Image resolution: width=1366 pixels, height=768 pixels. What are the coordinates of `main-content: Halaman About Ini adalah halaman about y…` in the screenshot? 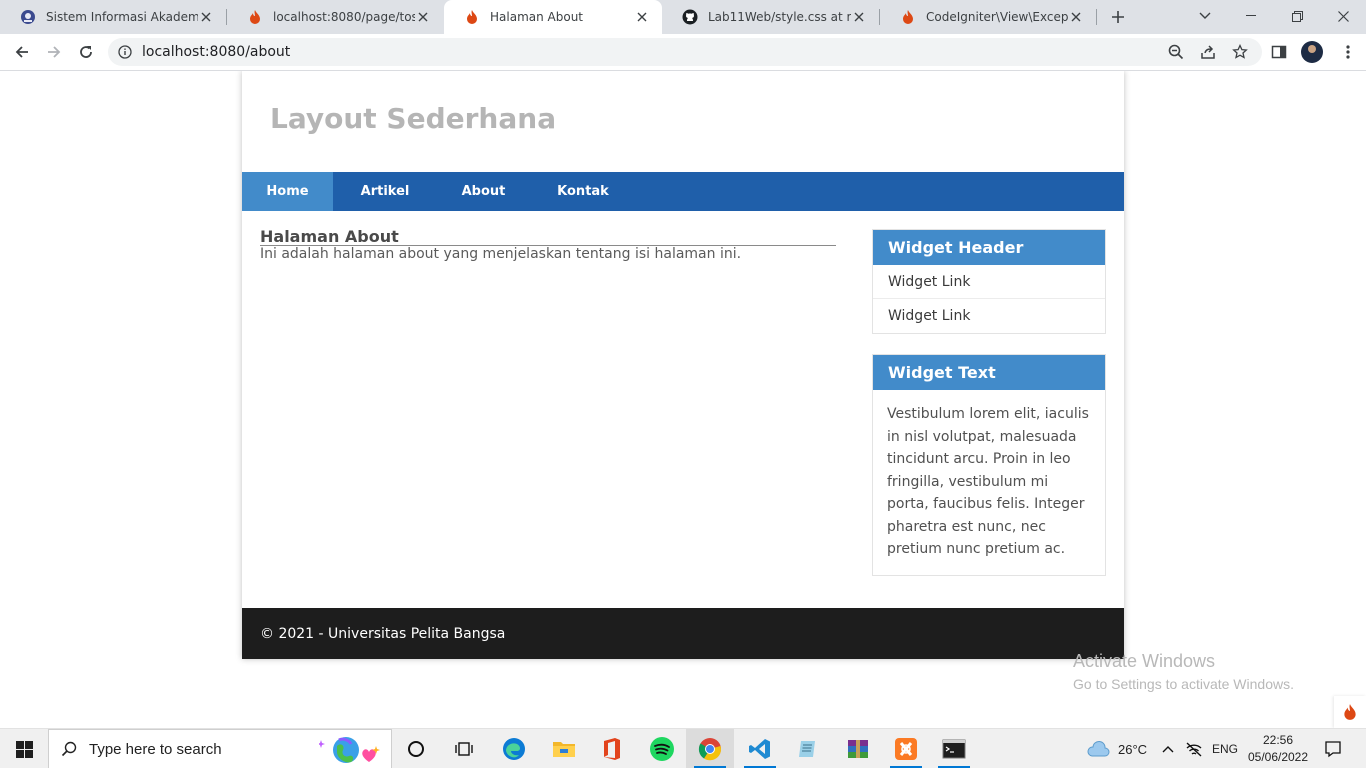 It's located at (548, 245).